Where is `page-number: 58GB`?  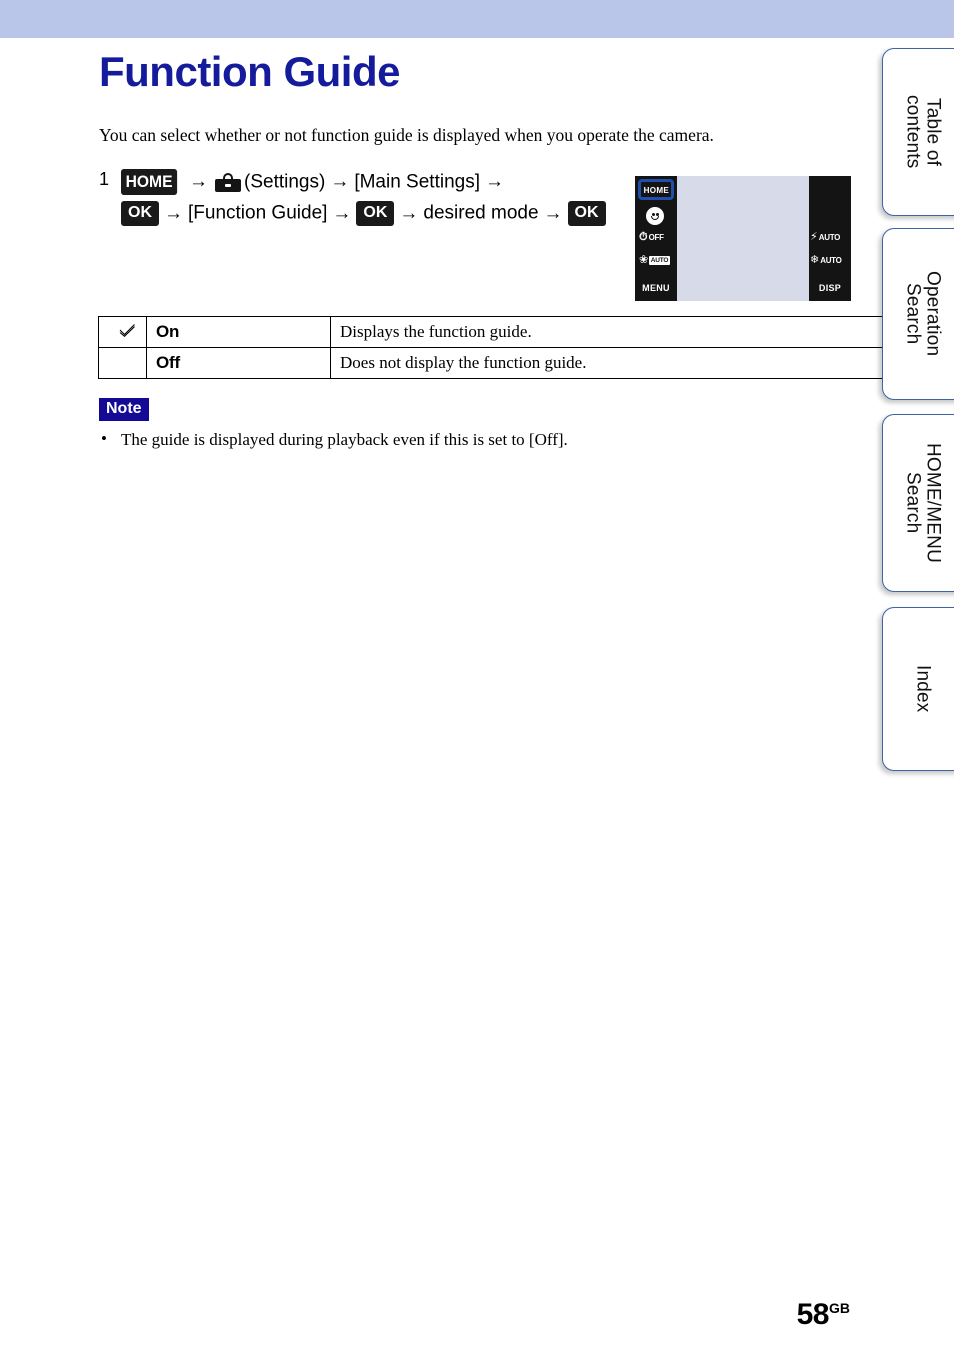 page-number: 58GB is located at coordinates (823, 1315).